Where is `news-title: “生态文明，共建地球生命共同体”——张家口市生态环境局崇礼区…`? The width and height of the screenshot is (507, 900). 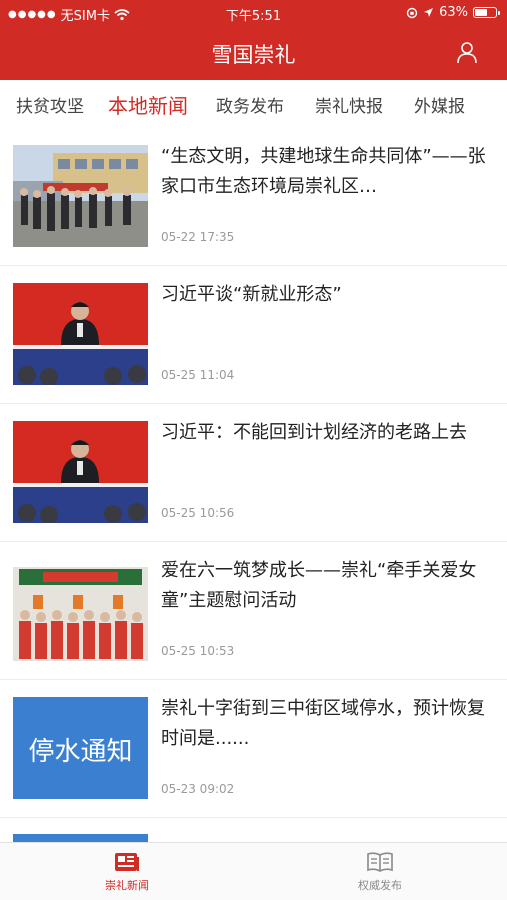
news-title: “生态文明，共建地球生命共同体”——张家口市生态环境局崇礼区… is located at coordinates (323, 171).